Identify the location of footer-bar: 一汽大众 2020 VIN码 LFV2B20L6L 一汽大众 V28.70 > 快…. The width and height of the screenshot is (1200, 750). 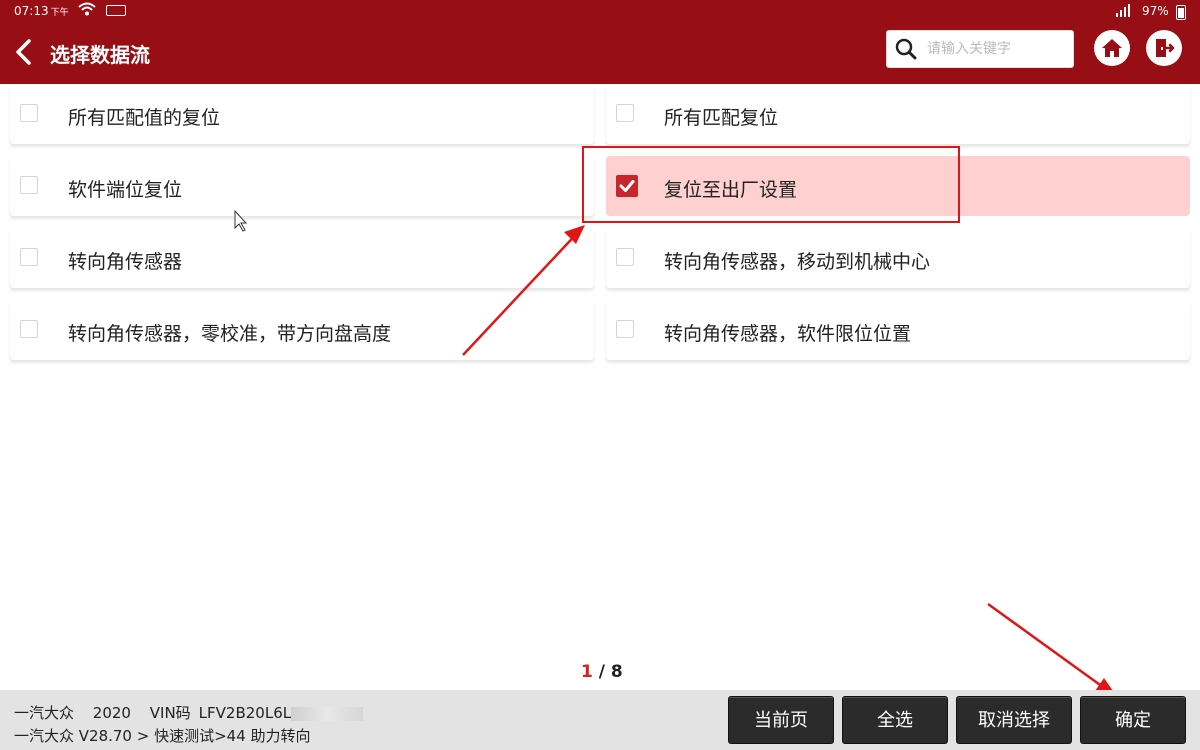
(600, 720).